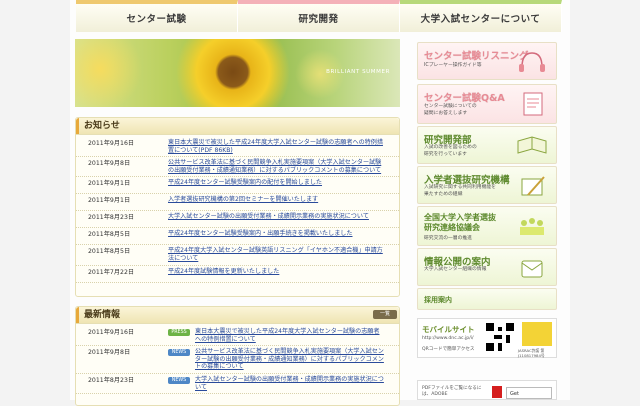 The width and height of the screenshot is (640, 406). I want to click on document-icon, so click(533, 104).